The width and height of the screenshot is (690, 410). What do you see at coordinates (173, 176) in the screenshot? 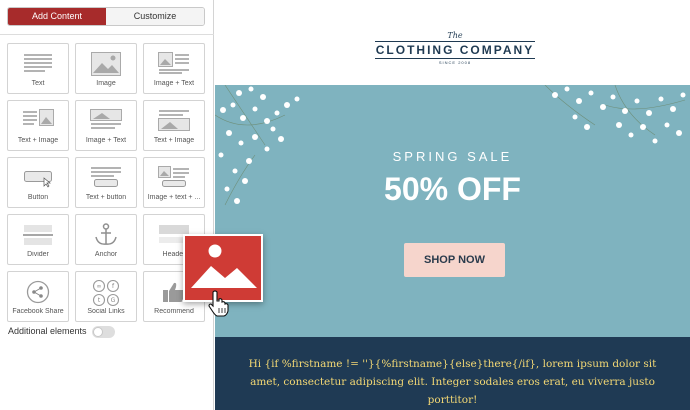
I see `image-text-button-icon` at bounding box center [173, 176].